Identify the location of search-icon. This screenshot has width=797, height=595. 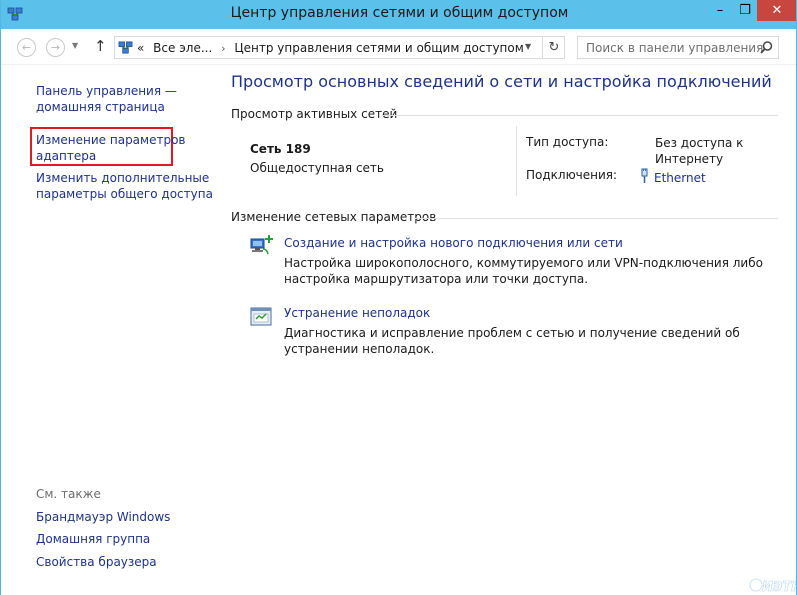
(766, 47).